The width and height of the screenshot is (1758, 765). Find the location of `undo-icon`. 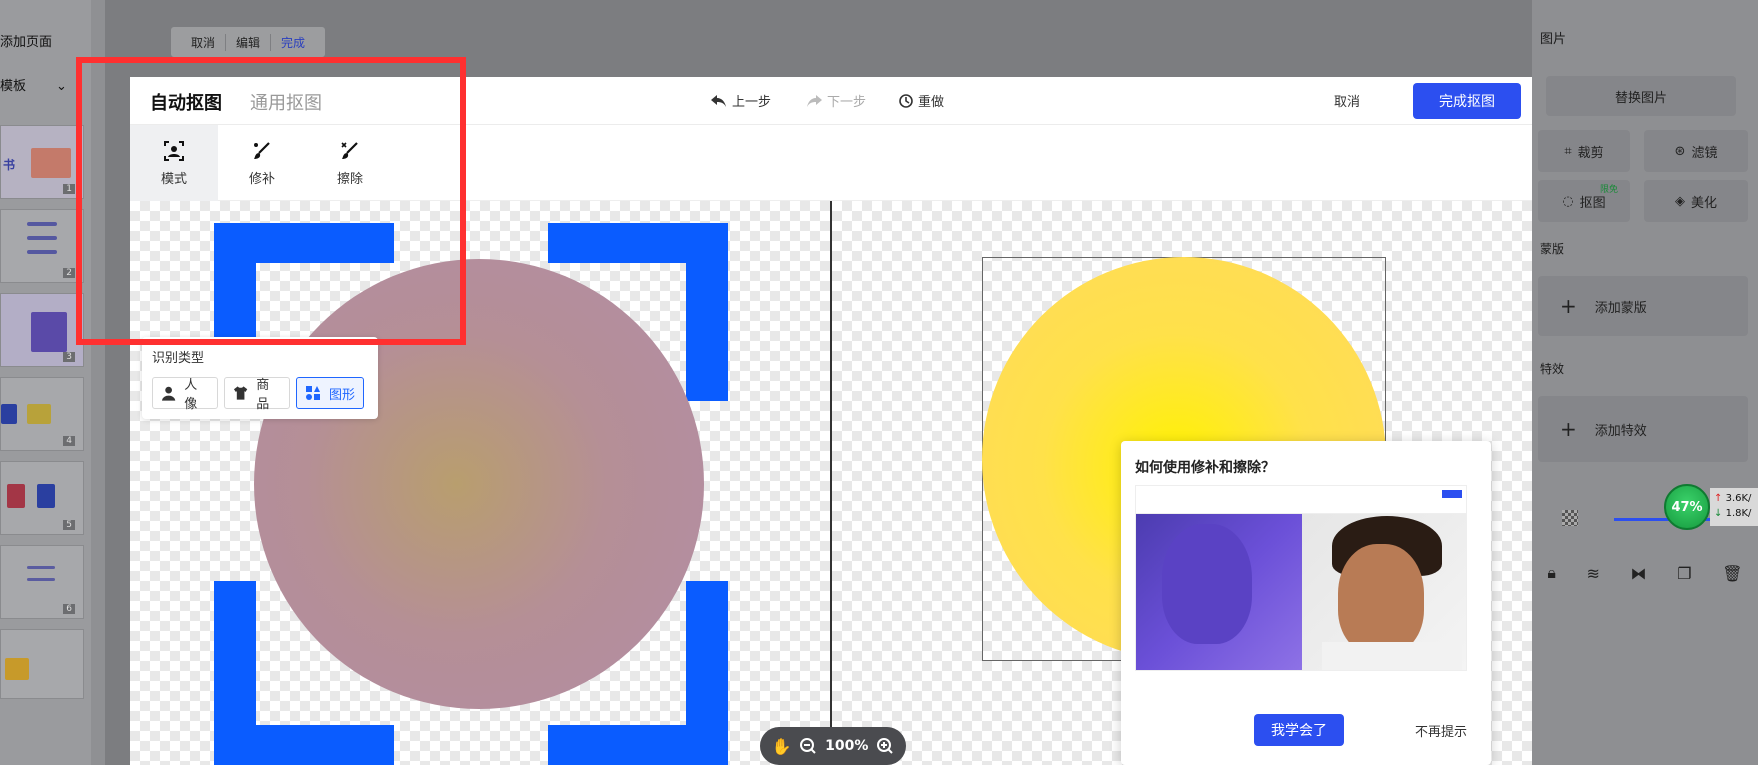

undo-icon is located at coordinates (718, 100).